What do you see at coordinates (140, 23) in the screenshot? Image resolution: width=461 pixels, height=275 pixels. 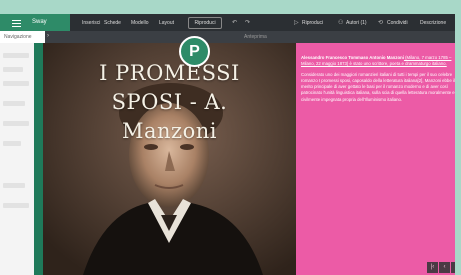 I see `menu-modello: Modello` at bounding box center [140, 23].